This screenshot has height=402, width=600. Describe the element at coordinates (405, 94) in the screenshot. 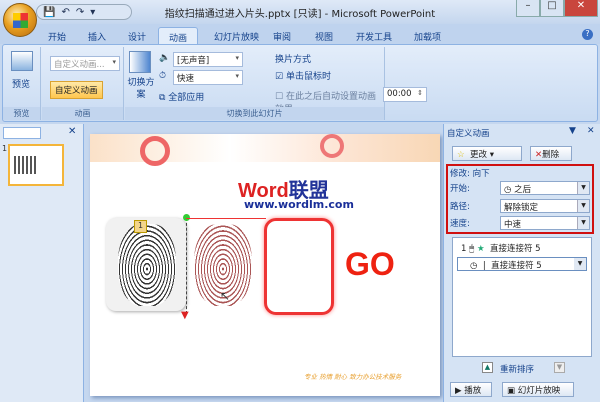

I see `time-spinner: 00:00 ⇕` at that location.